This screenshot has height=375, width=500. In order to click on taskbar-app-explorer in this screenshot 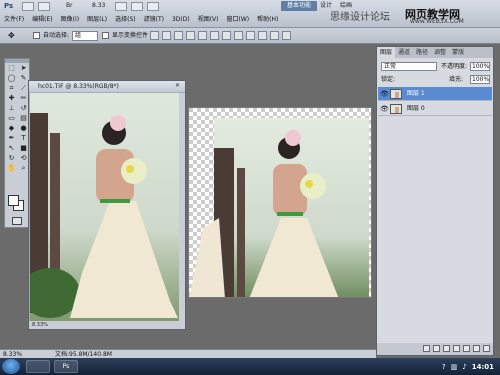, I will do `click(38, 366)`.